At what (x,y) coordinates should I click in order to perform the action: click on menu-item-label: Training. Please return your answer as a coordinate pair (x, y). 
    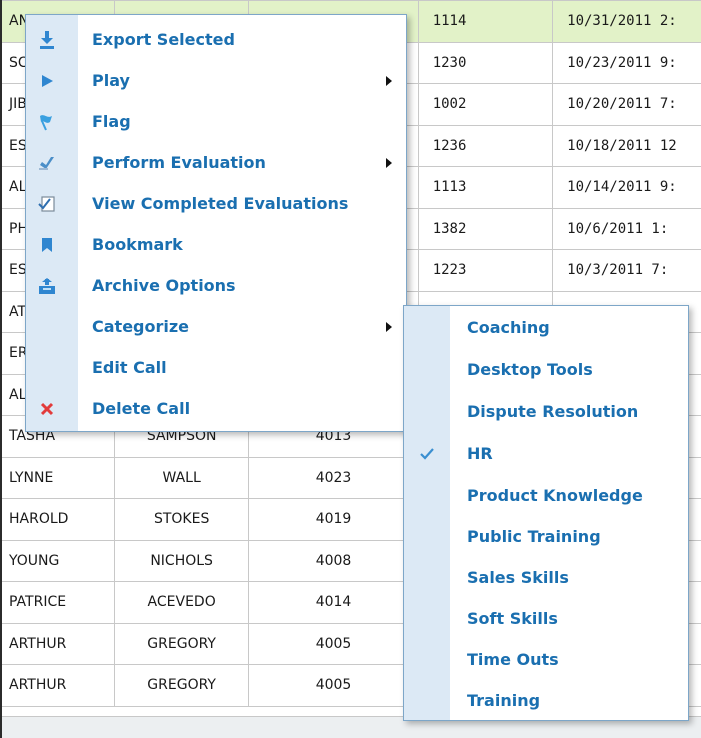
    Looking at the image, I should click on (504, 700).